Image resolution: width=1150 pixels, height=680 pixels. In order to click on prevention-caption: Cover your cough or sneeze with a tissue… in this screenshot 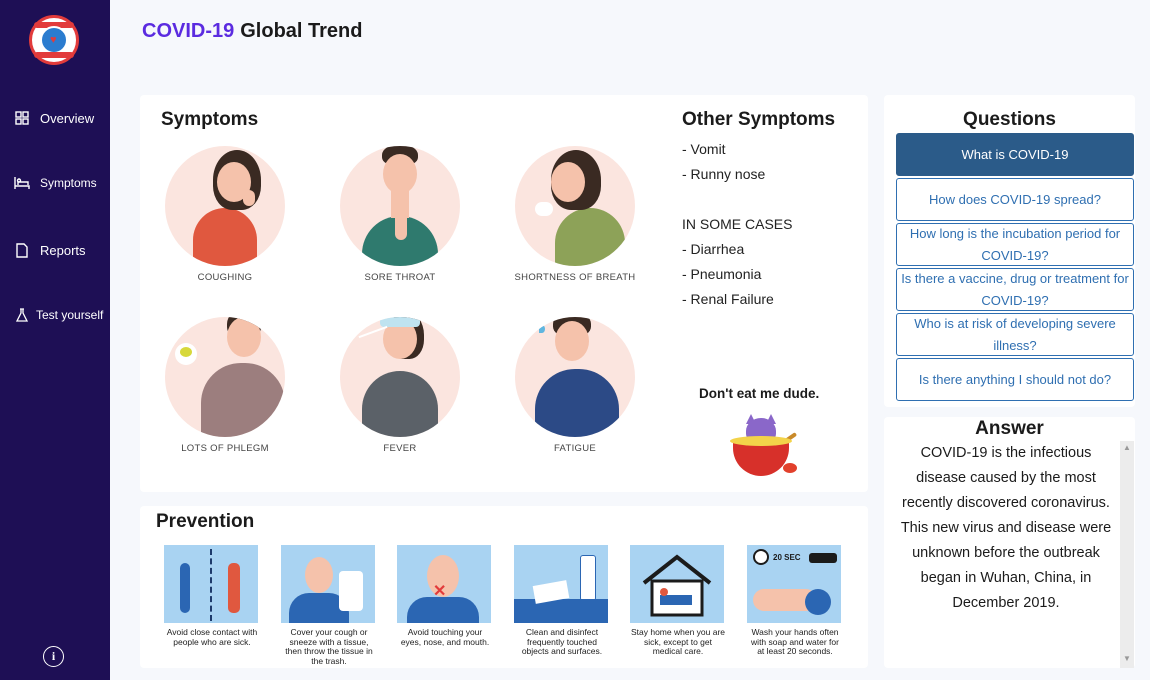, I will do `click(329, 646)`.